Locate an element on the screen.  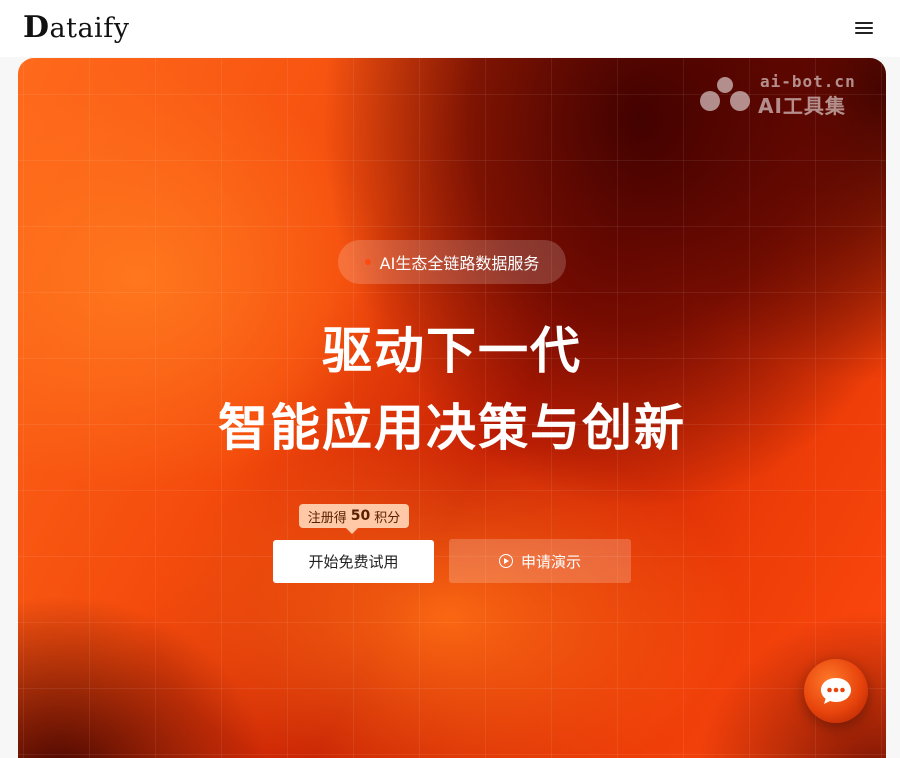
request-demo-label: 申请演示 is located at coordinates (550, 561).